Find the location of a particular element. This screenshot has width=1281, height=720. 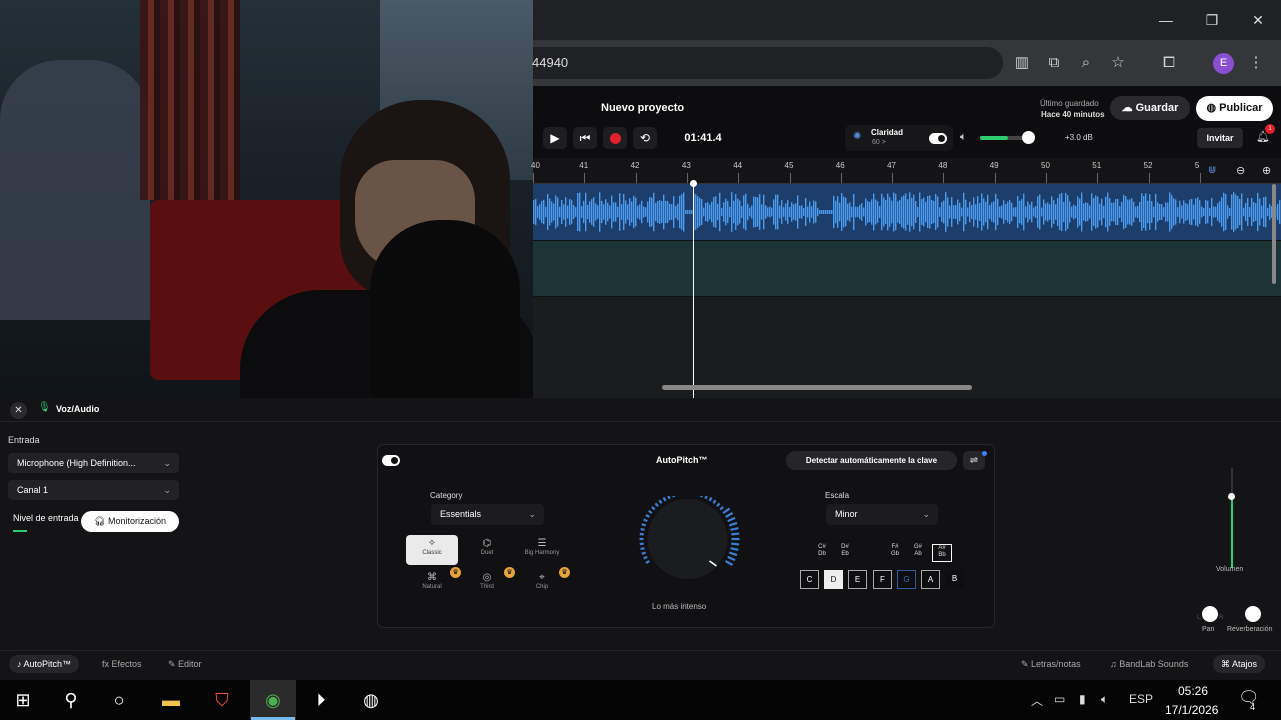

clock-date: 17/1/2026 is located at coordinates (1191, 710).